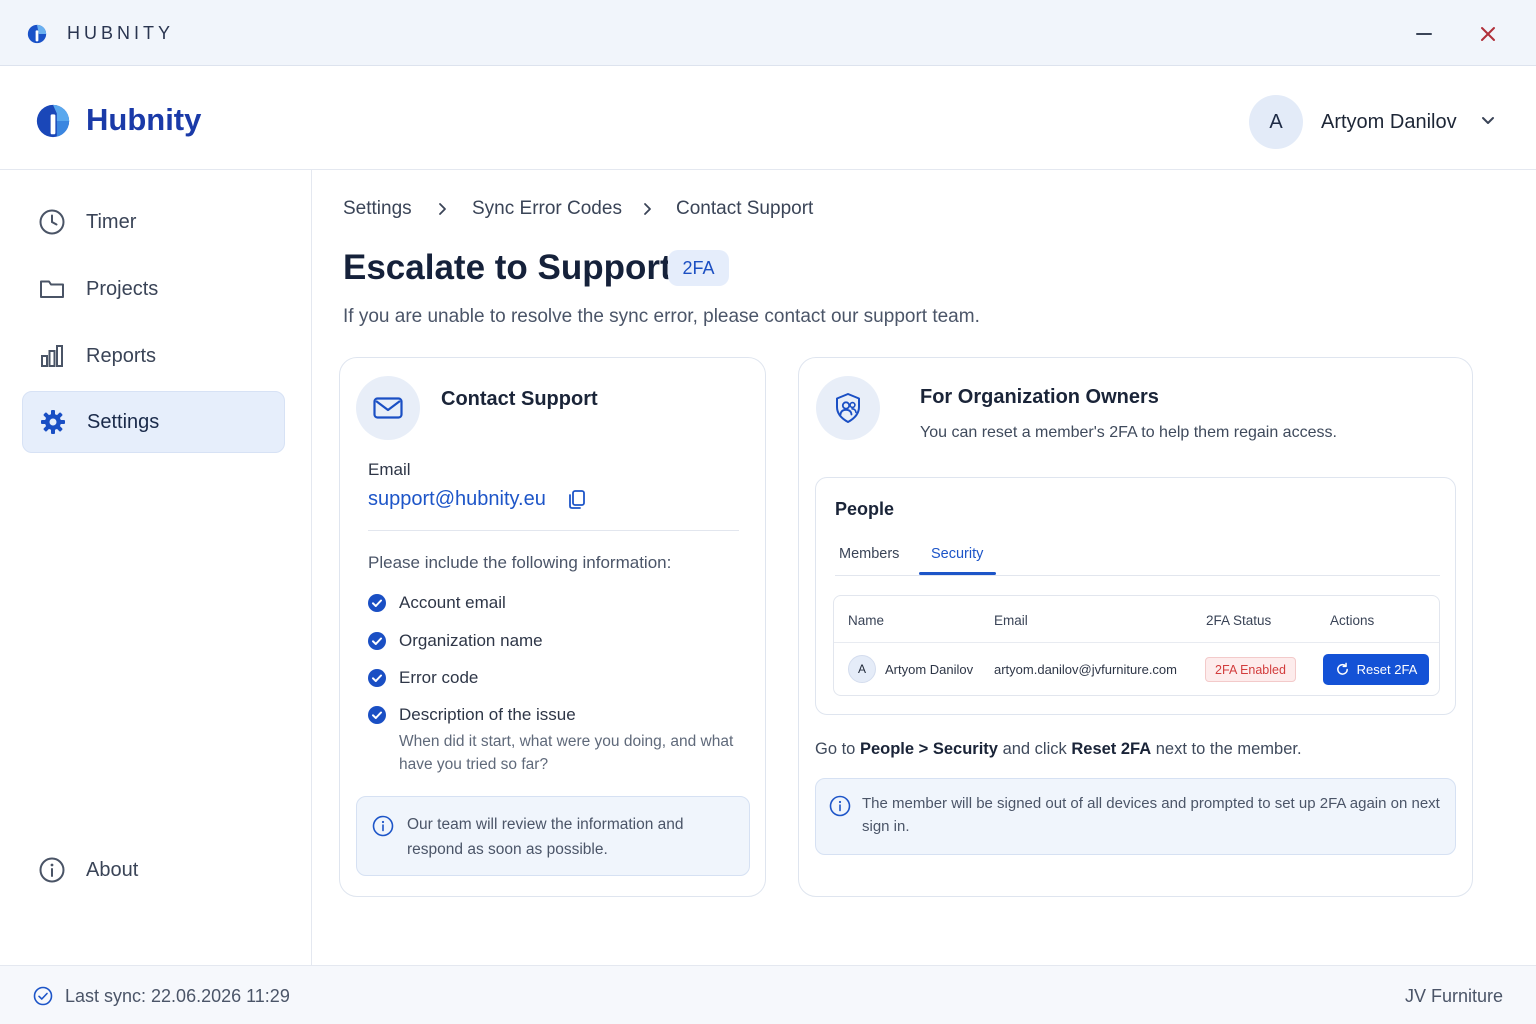 This screenshot has height=1024, width=1536. What do you see at coordinates (1424, 34) in the screenshot?
I see `minimize-icon` at bounding box center [1424, 34].